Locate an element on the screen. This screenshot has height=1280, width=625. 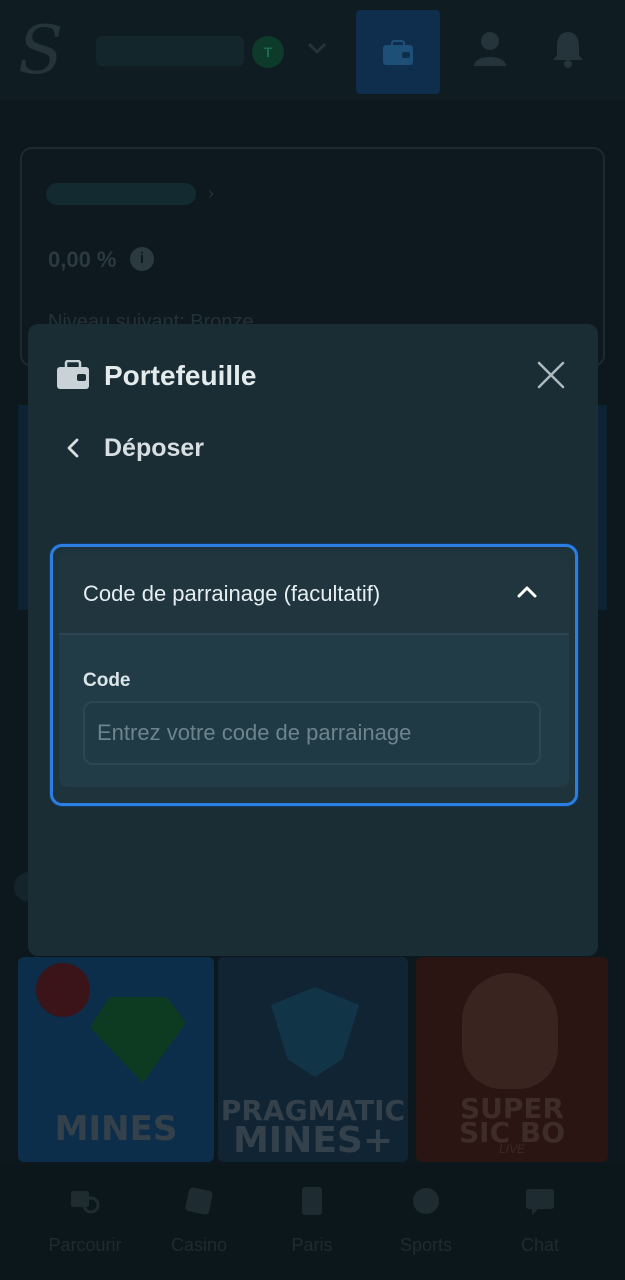
section-title: Déposer is located at coordinates (154, 448).